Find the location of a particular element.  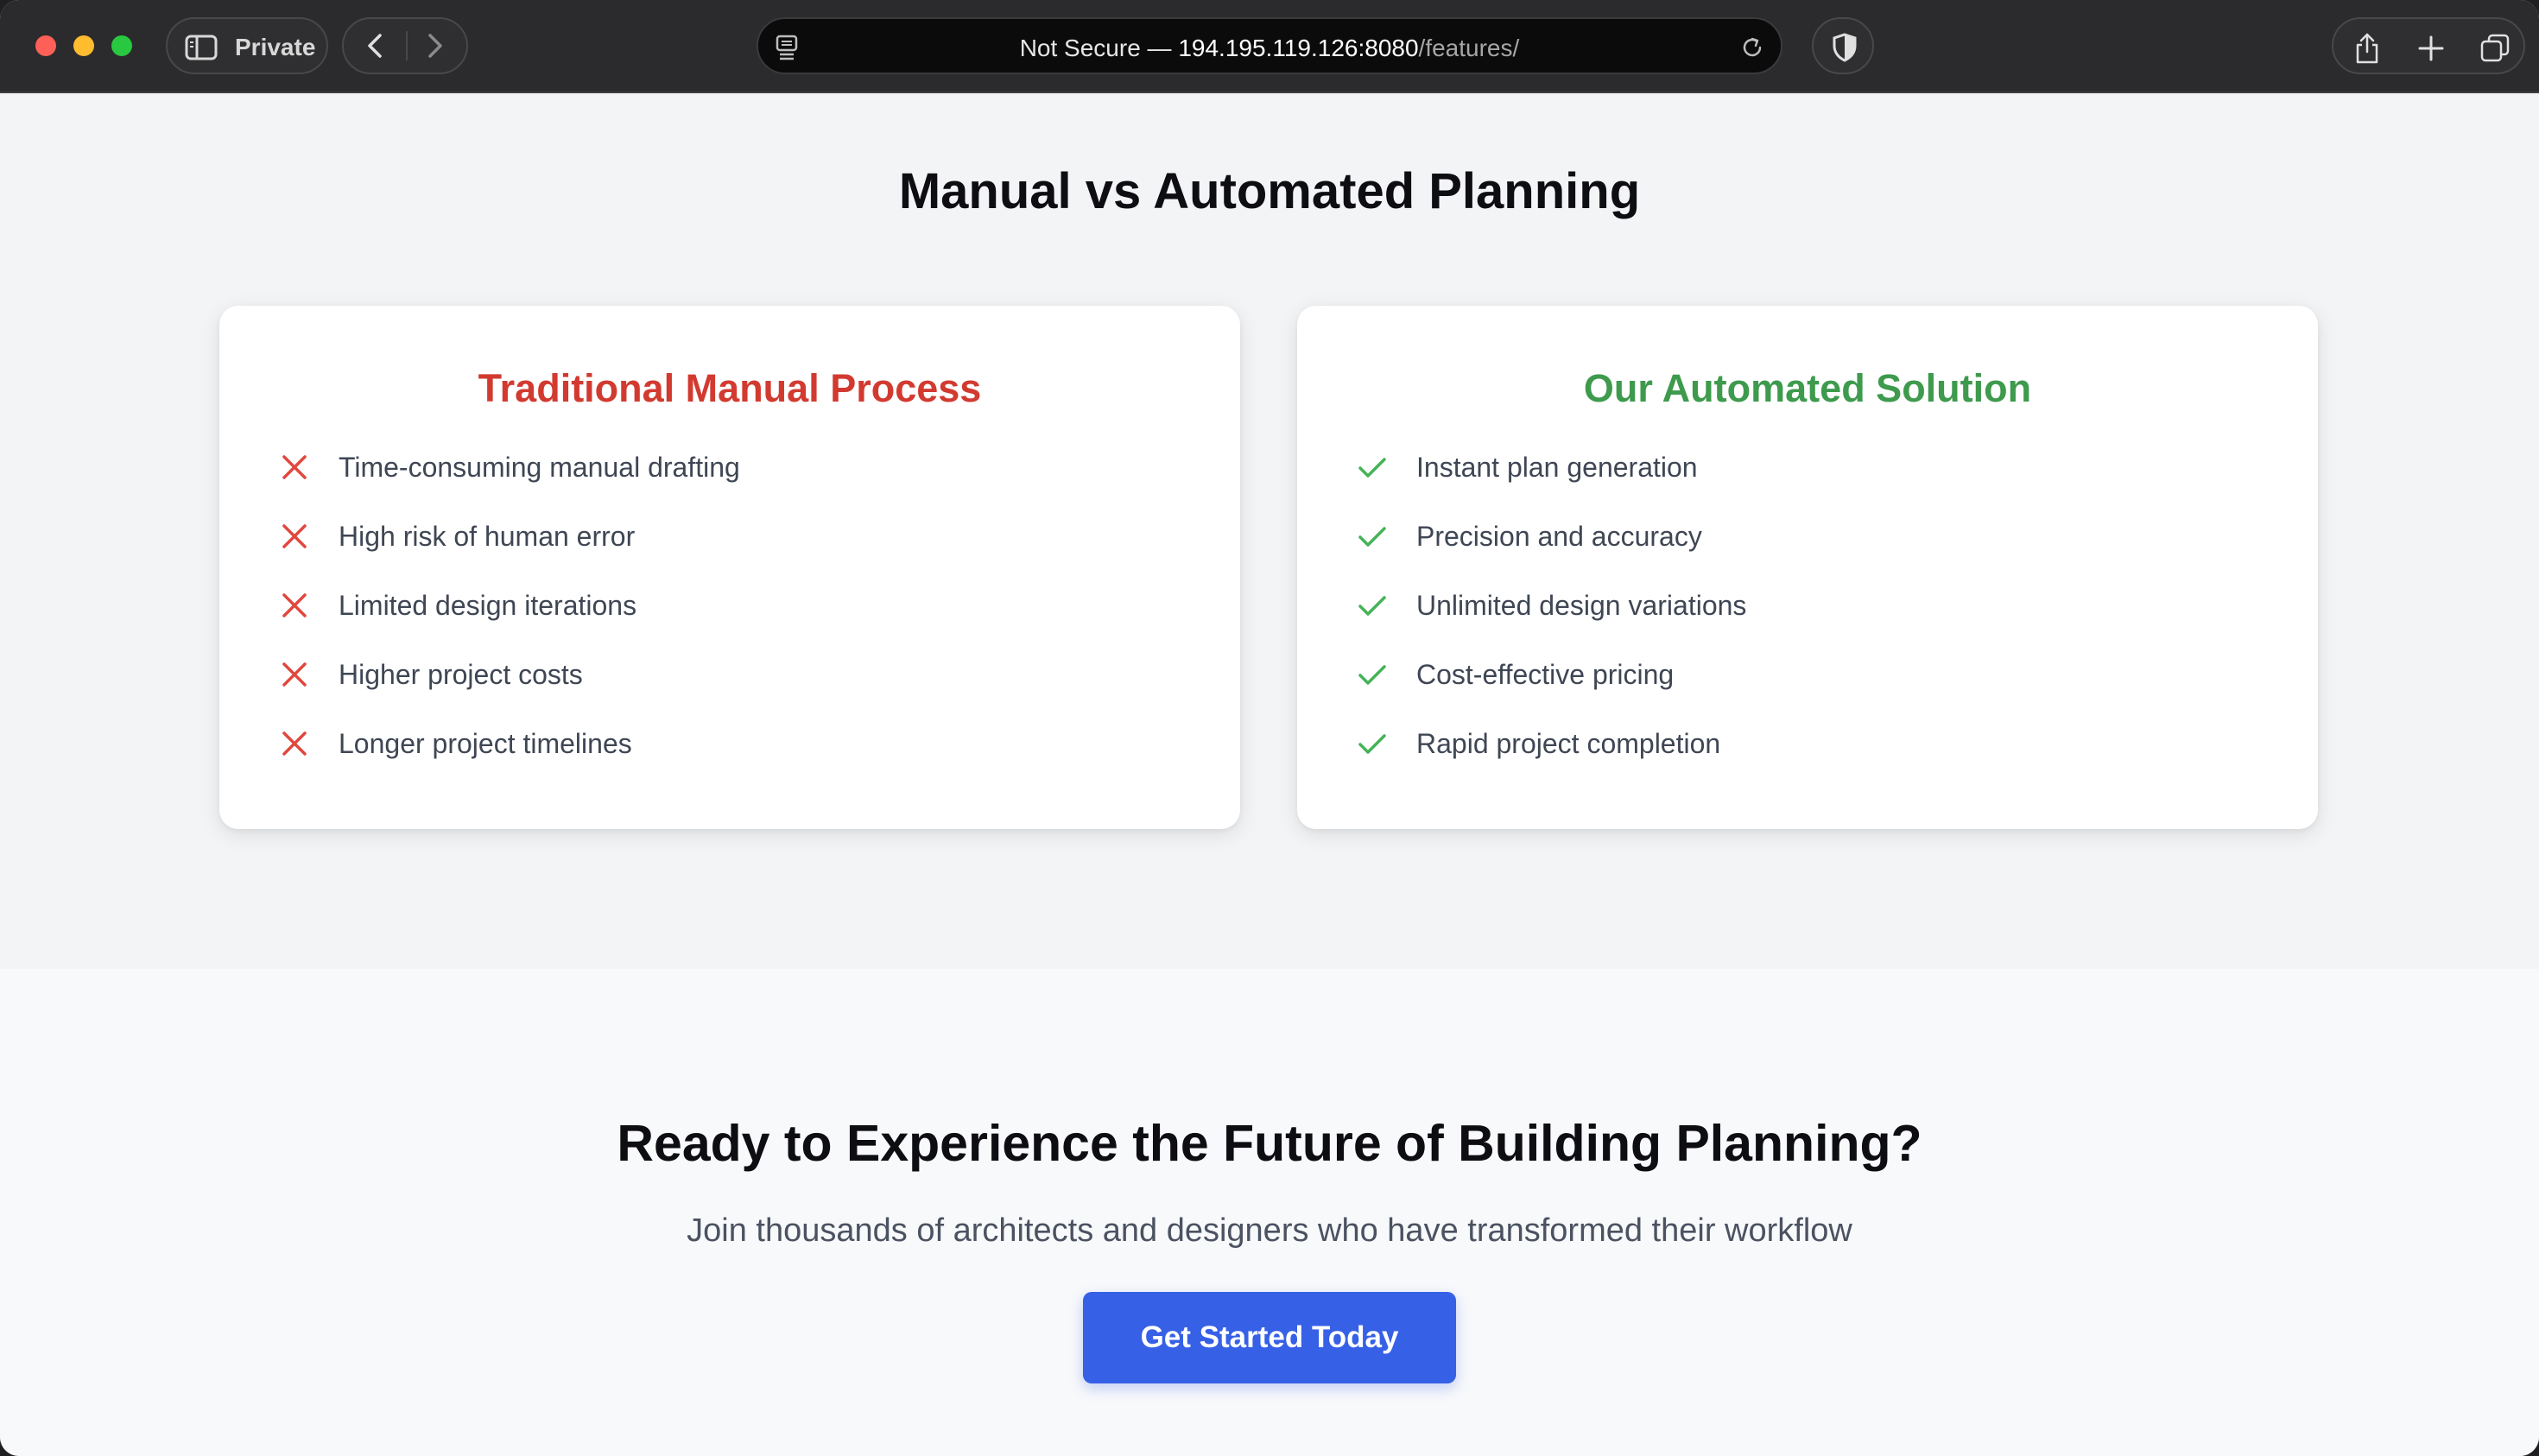

comparison-title: Manual vs Automated Planning is located at coordinates (1269, 191).